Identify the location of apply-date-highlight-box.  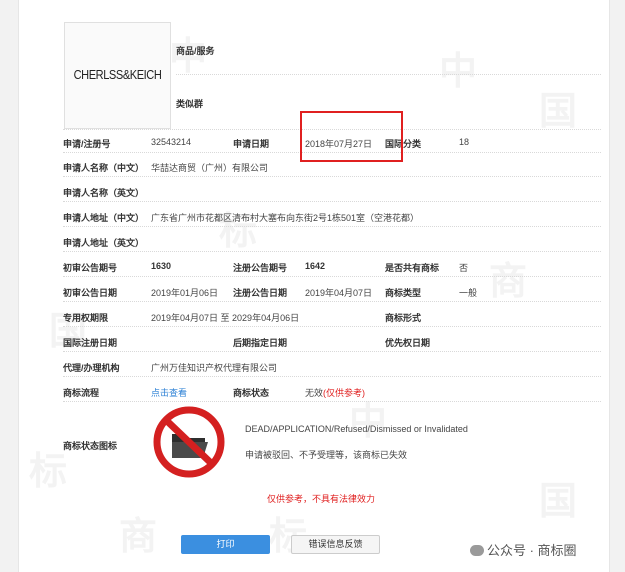
(351, 136).